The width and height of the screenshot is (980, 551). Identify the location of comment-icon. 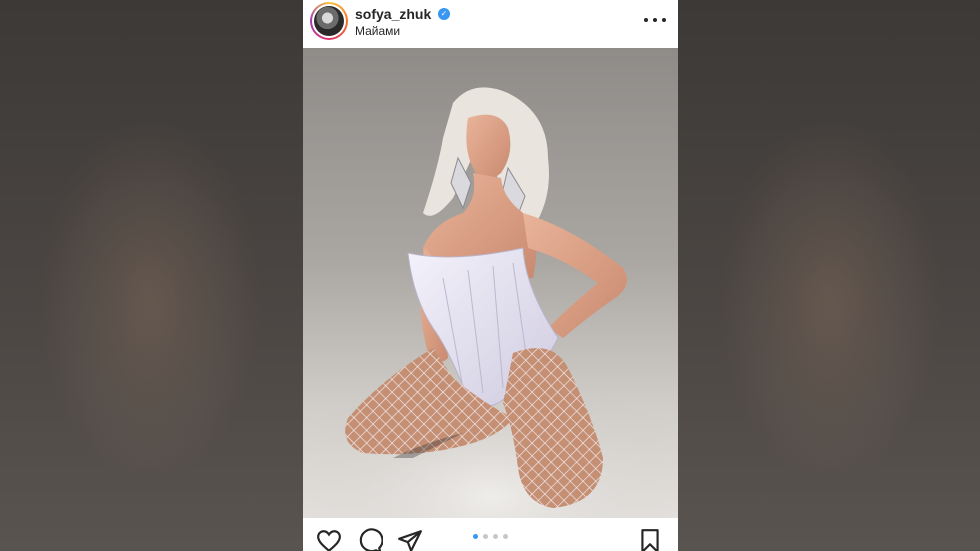
(370, 539).